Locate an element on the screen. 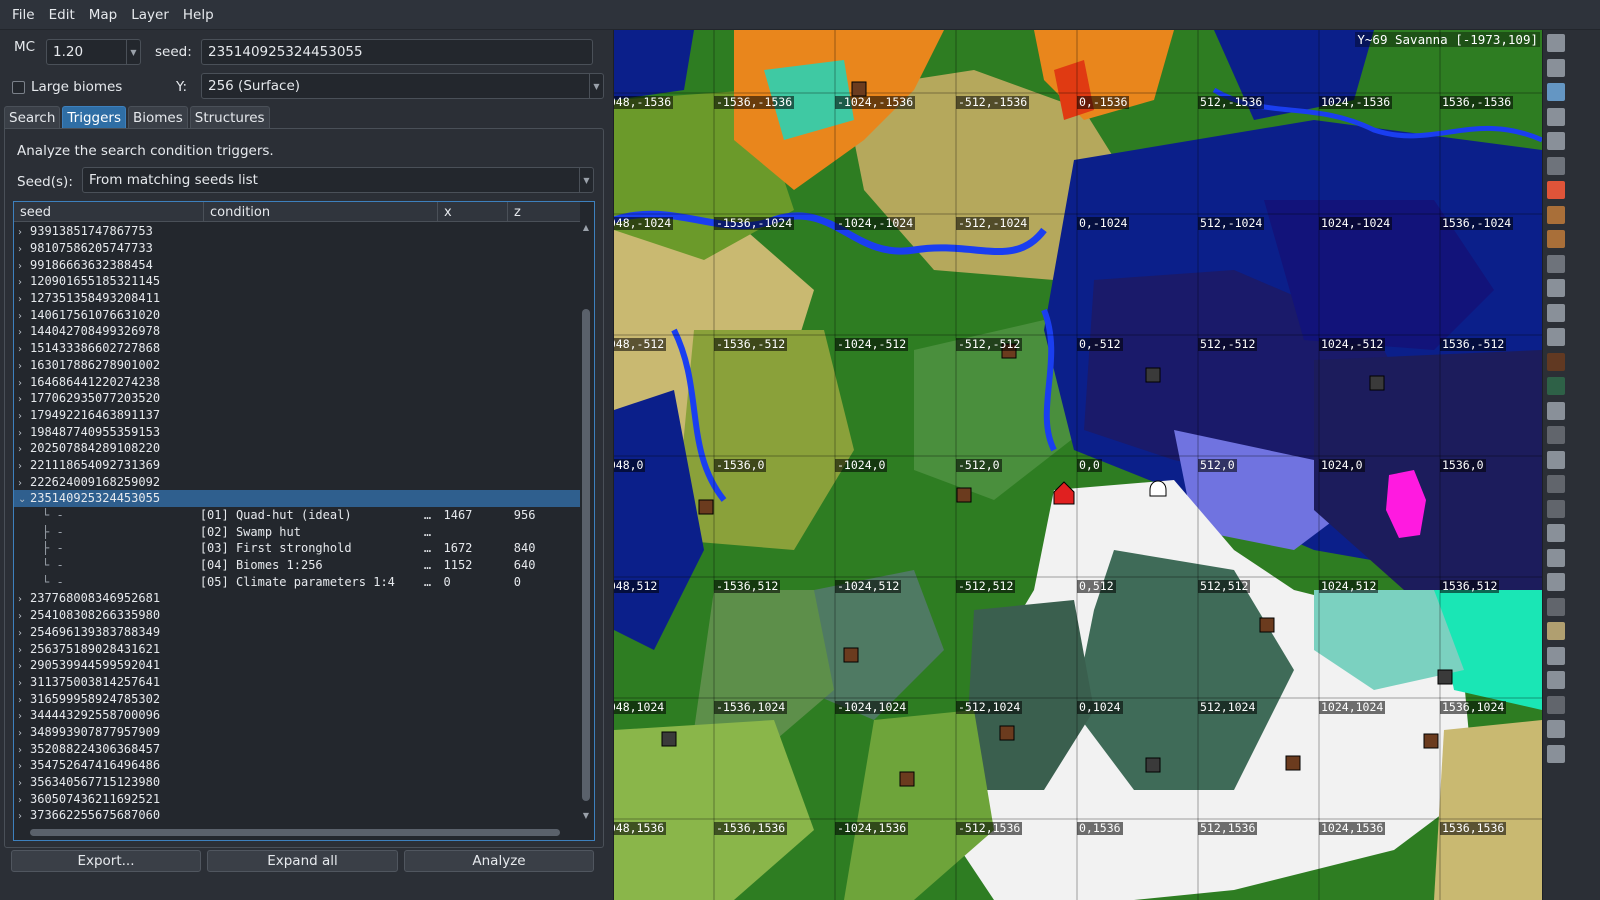 Image resolution: width=1600 pixels, height=900 pixels. seed-row: › 360507436211692521 is located at coordinates (297, 798).